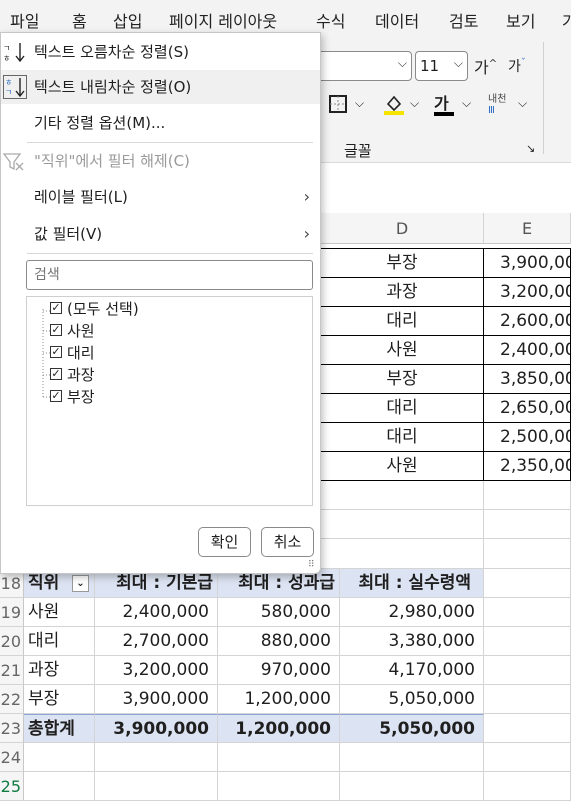 This screenshot has width=571, height=801. I want to click on pivot-cell: 2,980,000, so click(412, 612).